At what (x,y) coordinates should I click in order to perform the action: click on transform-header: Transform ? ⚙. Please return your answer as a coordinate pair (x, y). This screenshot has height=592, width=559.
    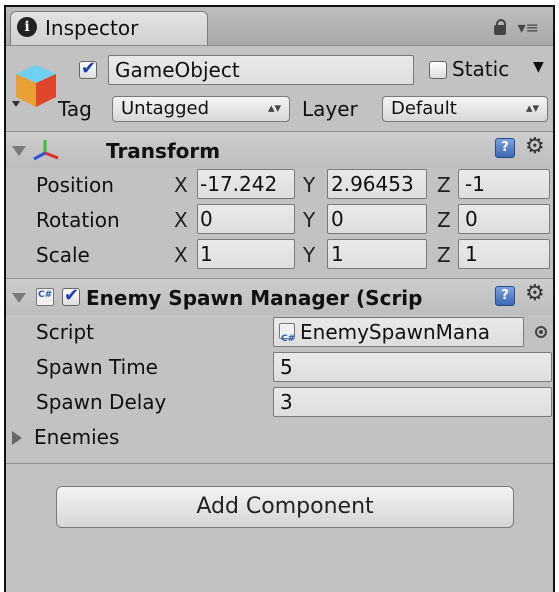
    Looking at the image, I should click on (279, 149).